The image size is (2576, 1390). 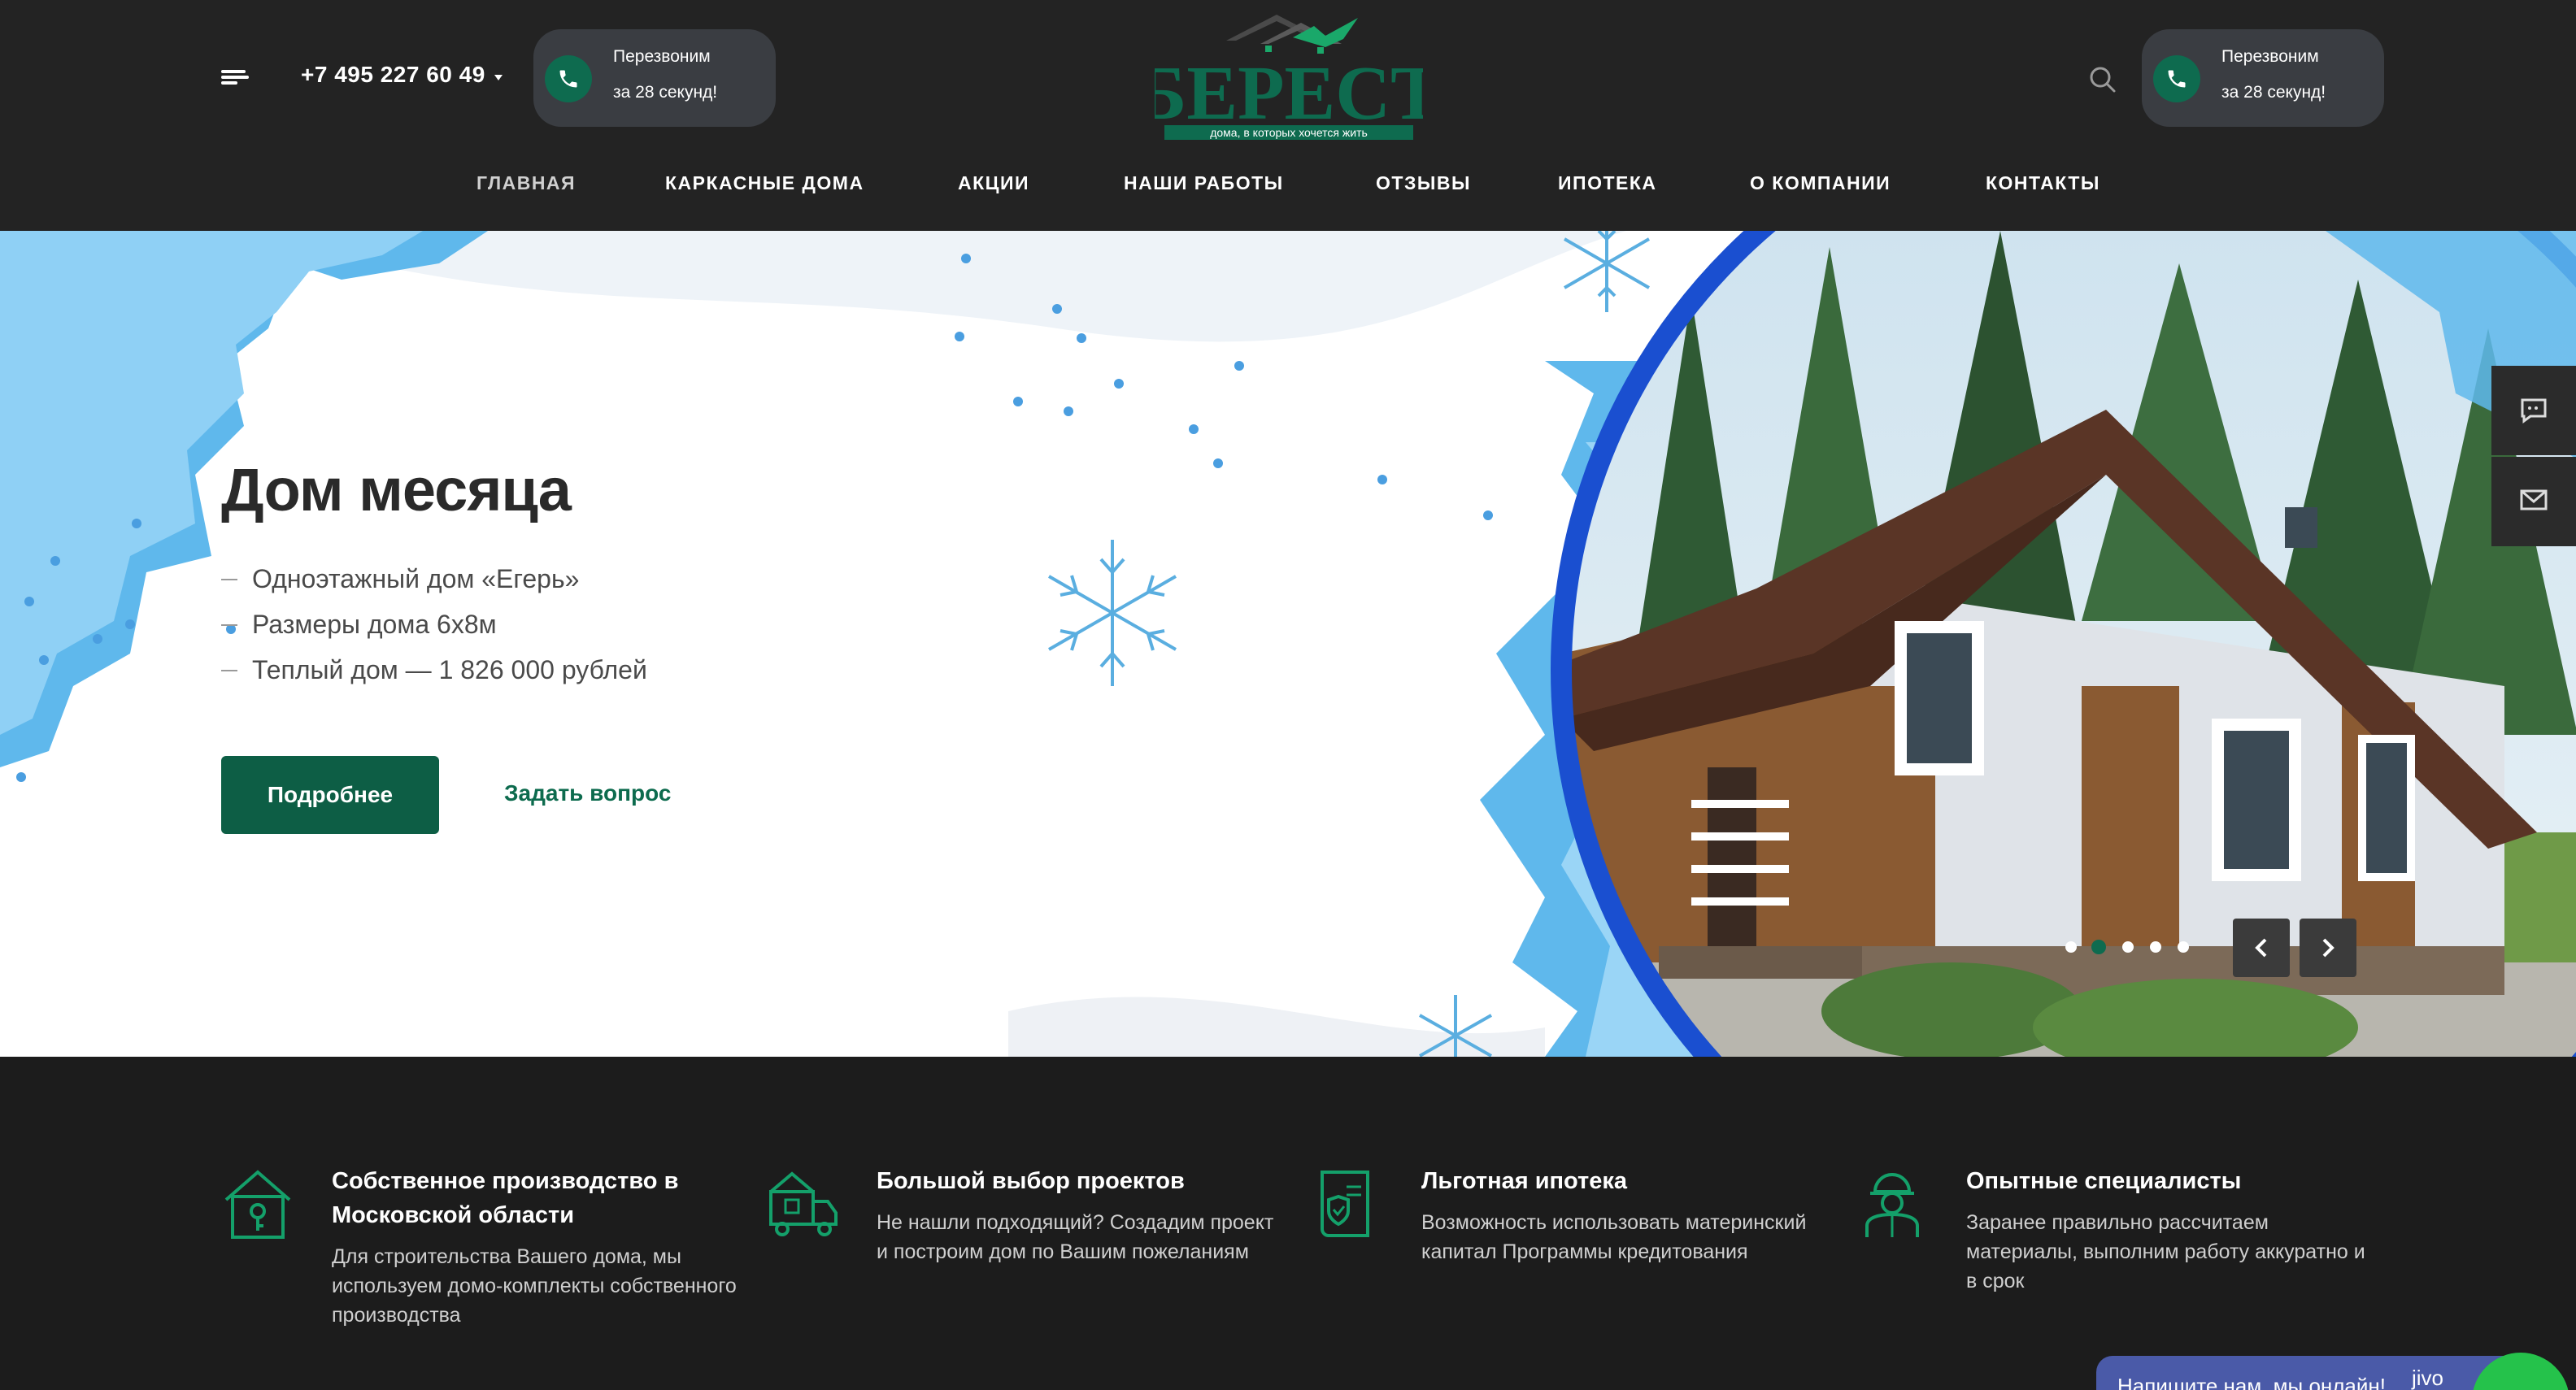 What do you see at coordinates (2043, 183) in the screenshot?
I see `nav-item-contacts: КОНТАКТЫ` at bounding box center [2043, 183].